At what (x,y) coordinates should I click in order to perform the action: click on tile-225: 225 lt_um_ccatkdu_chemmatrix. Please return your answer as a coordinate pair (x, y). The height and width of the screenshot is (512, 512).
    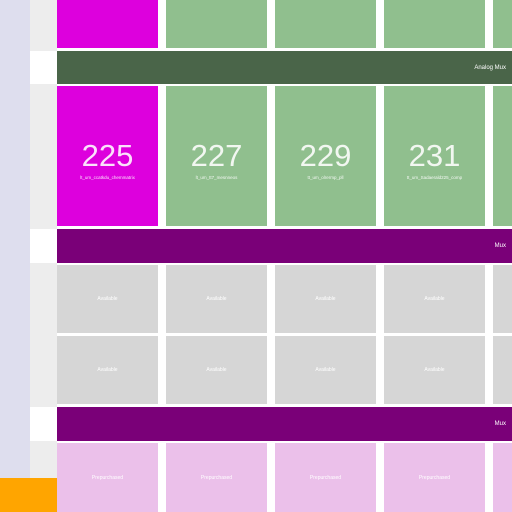
    Looking at the image, I should click on (107, 156).